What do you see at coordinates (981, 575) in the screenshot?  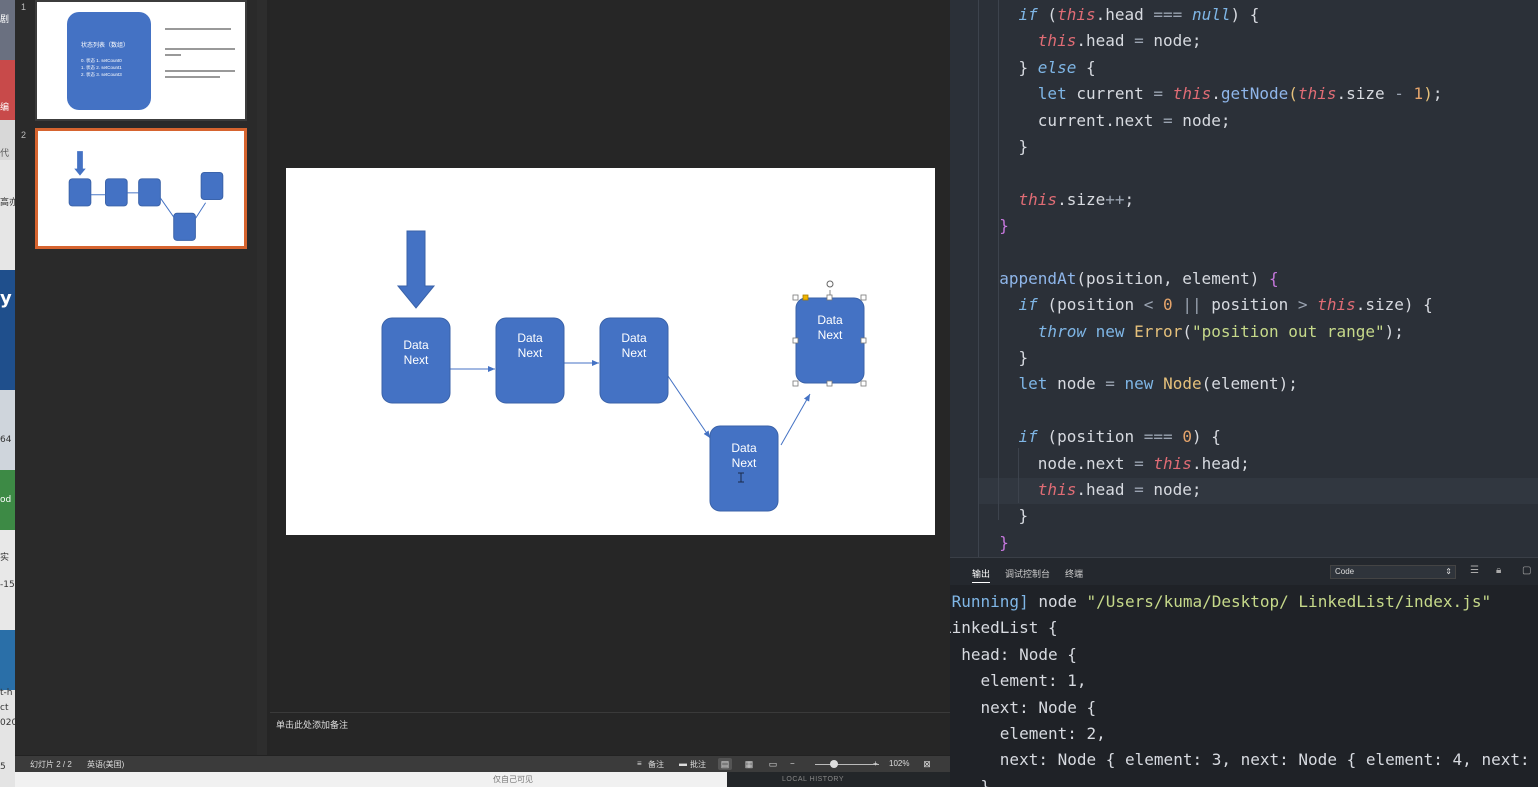 I see `tab-output: 输出` at bounding box center [981, 575].